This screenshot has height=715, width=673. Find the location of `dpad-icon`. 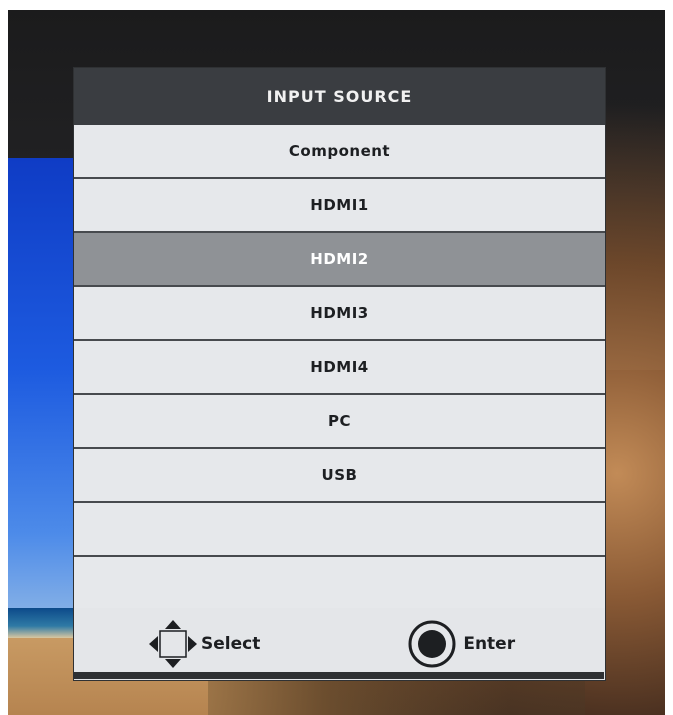

dpad-icon is located at coordinates (173, 644).